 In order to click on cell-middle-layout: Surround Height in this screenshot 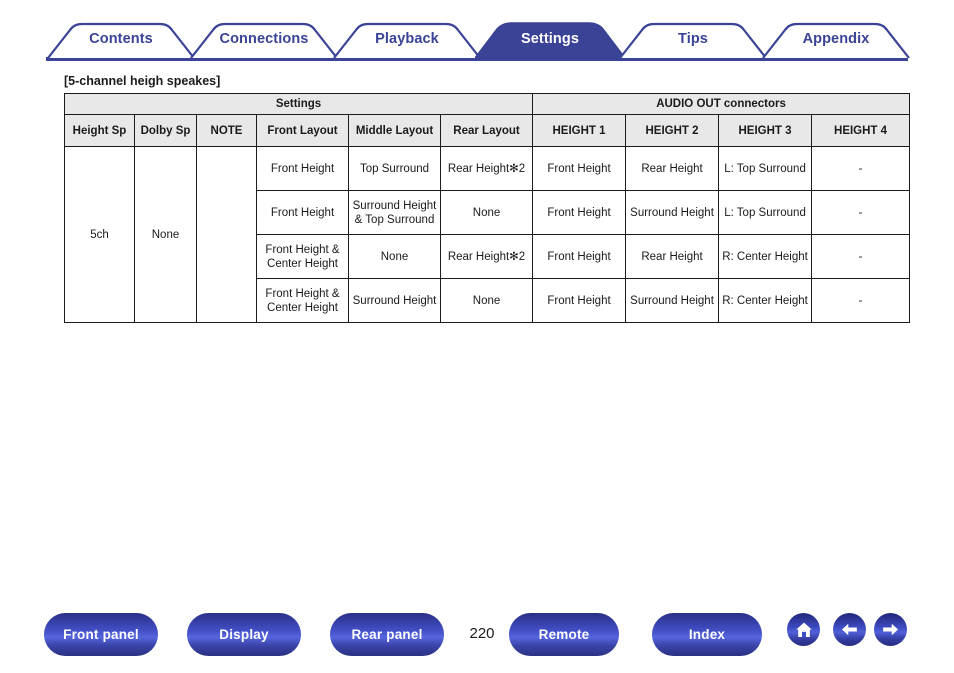, I will do `click(394, 301)`.